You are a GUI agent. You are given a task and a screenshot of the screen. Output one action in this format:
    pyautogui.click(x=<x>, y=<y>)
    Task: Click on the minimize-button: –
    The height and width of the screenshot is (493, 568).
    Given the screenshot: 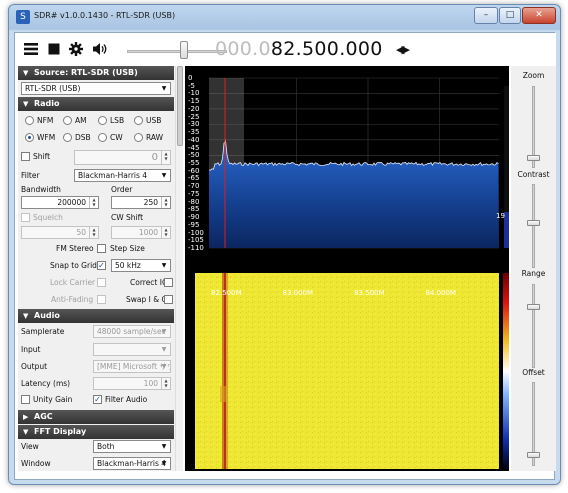 What is the action you would take?
    pyautogui.click(x=486, y=15)
    